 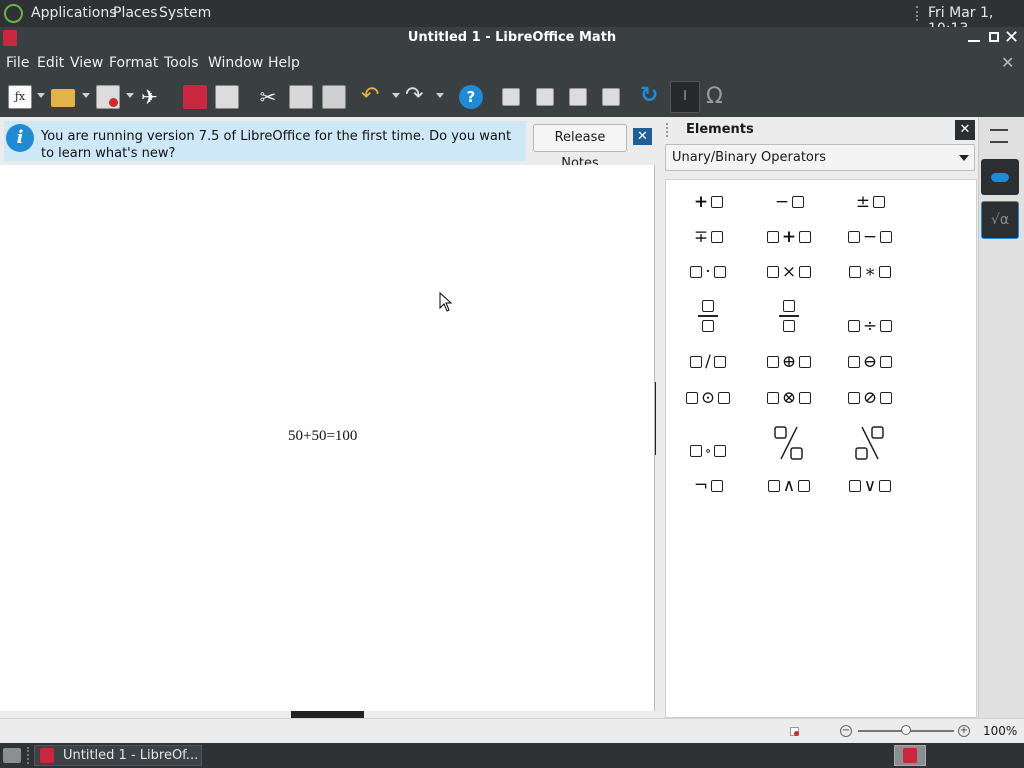 I want to click on info-icon: i, so click(x=20, y=138).